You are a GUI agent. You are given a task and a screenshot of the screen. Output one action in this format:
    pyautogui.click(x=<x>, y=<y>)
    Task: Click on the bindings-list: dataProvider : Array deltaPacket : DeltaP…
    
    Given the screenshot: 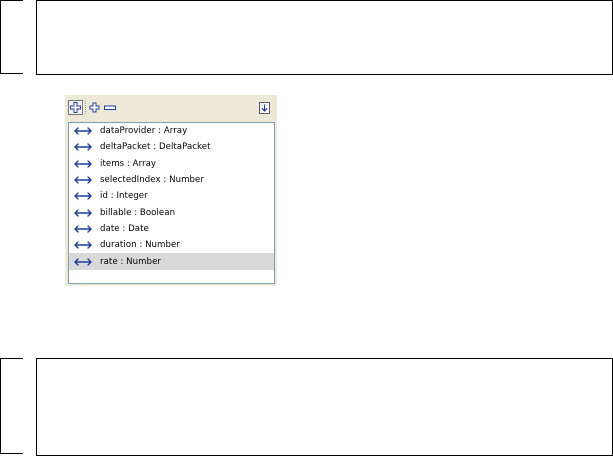 What is the action you would take?
    pyautogui.click(x=171, y=203)
    